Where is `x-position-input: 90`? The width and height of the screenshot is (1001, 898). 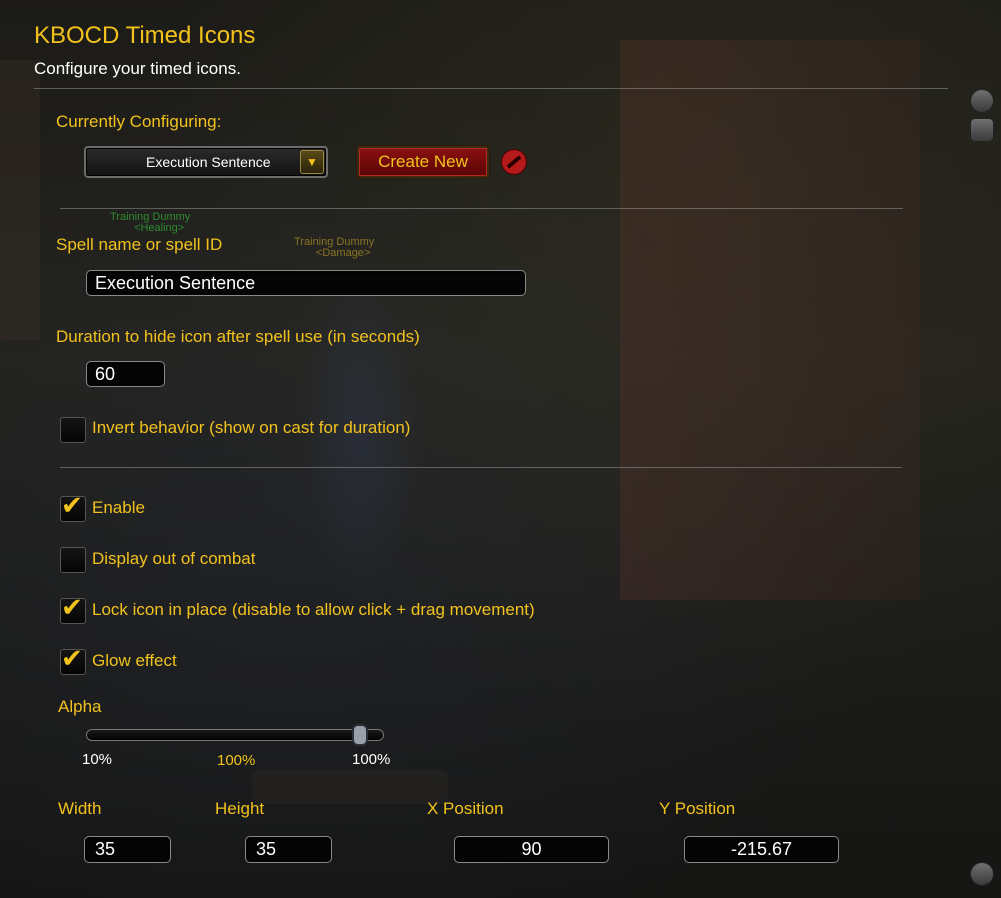
x-position-input: 90 is located at coordinates (531, 849).